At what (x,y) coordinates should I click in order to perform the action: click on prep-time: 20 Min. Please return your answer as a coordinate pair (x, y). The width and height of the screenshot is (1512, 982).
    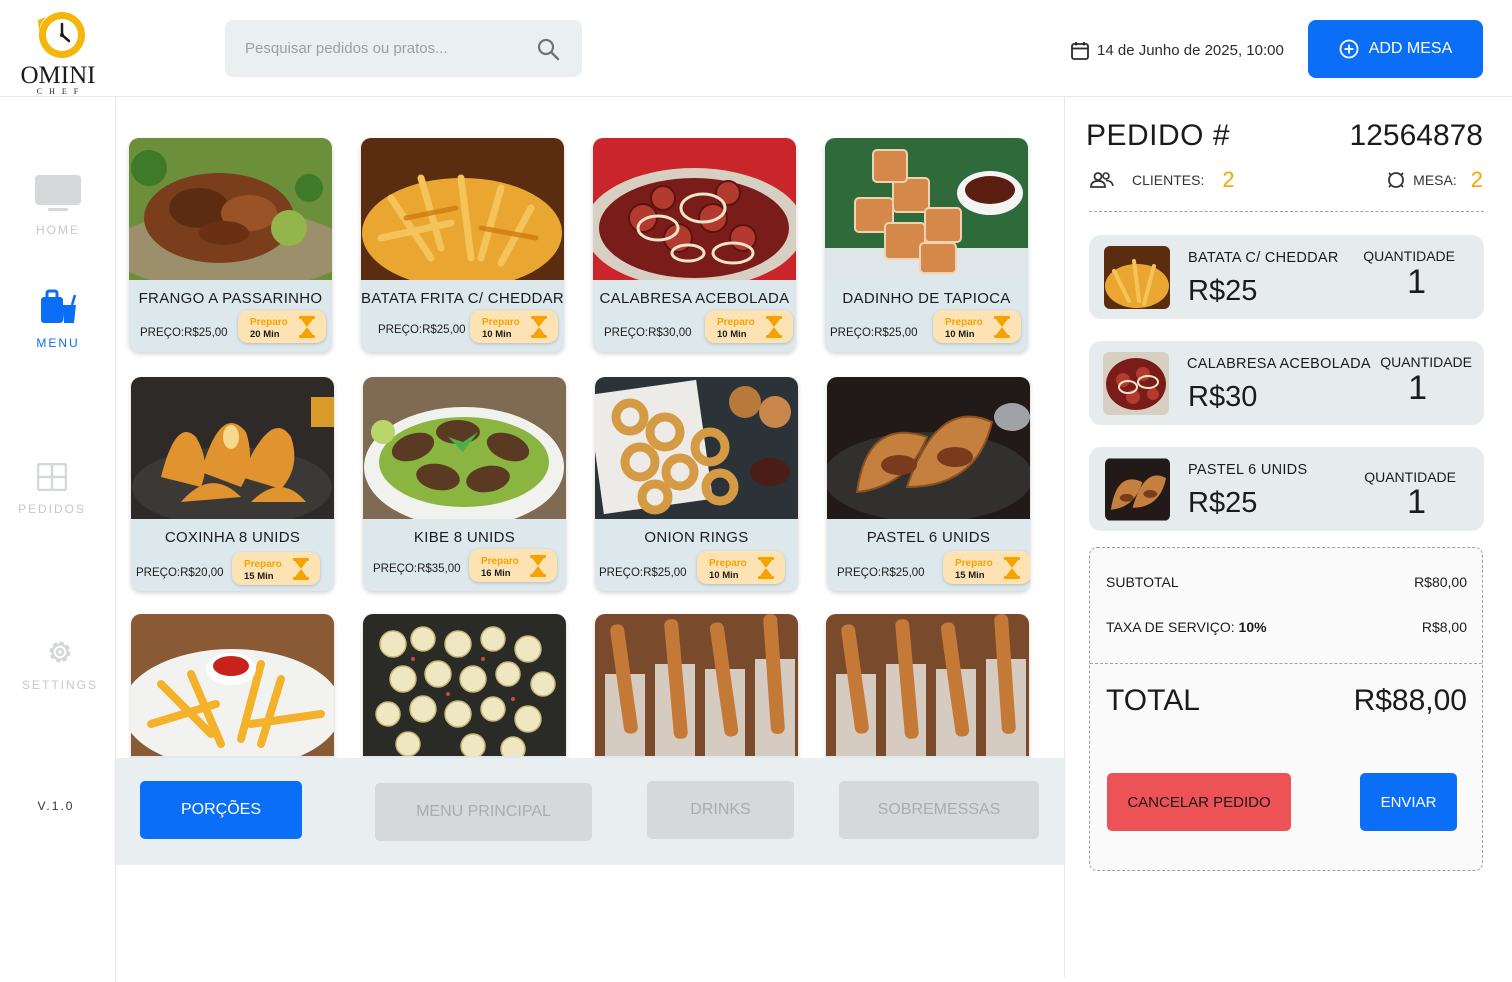
    Looking at the image, I should click on (265, 334).